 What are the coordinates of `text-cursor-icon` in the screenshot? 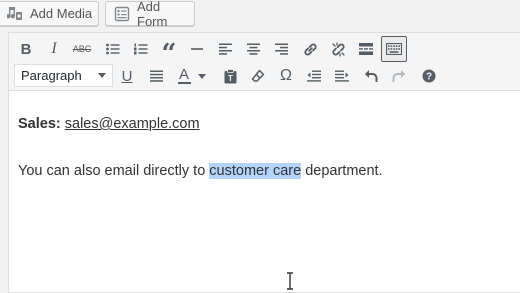 It's located at (290, 281).